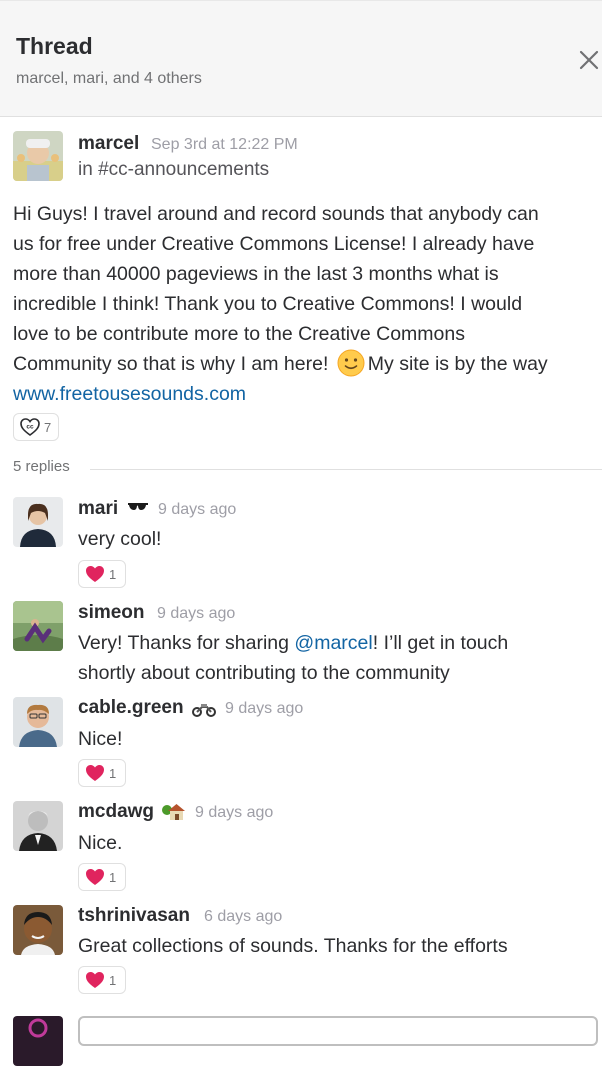 The image size is (602, 1066). I want to click on message-line-part: My site is by the way, so click(457, 364).